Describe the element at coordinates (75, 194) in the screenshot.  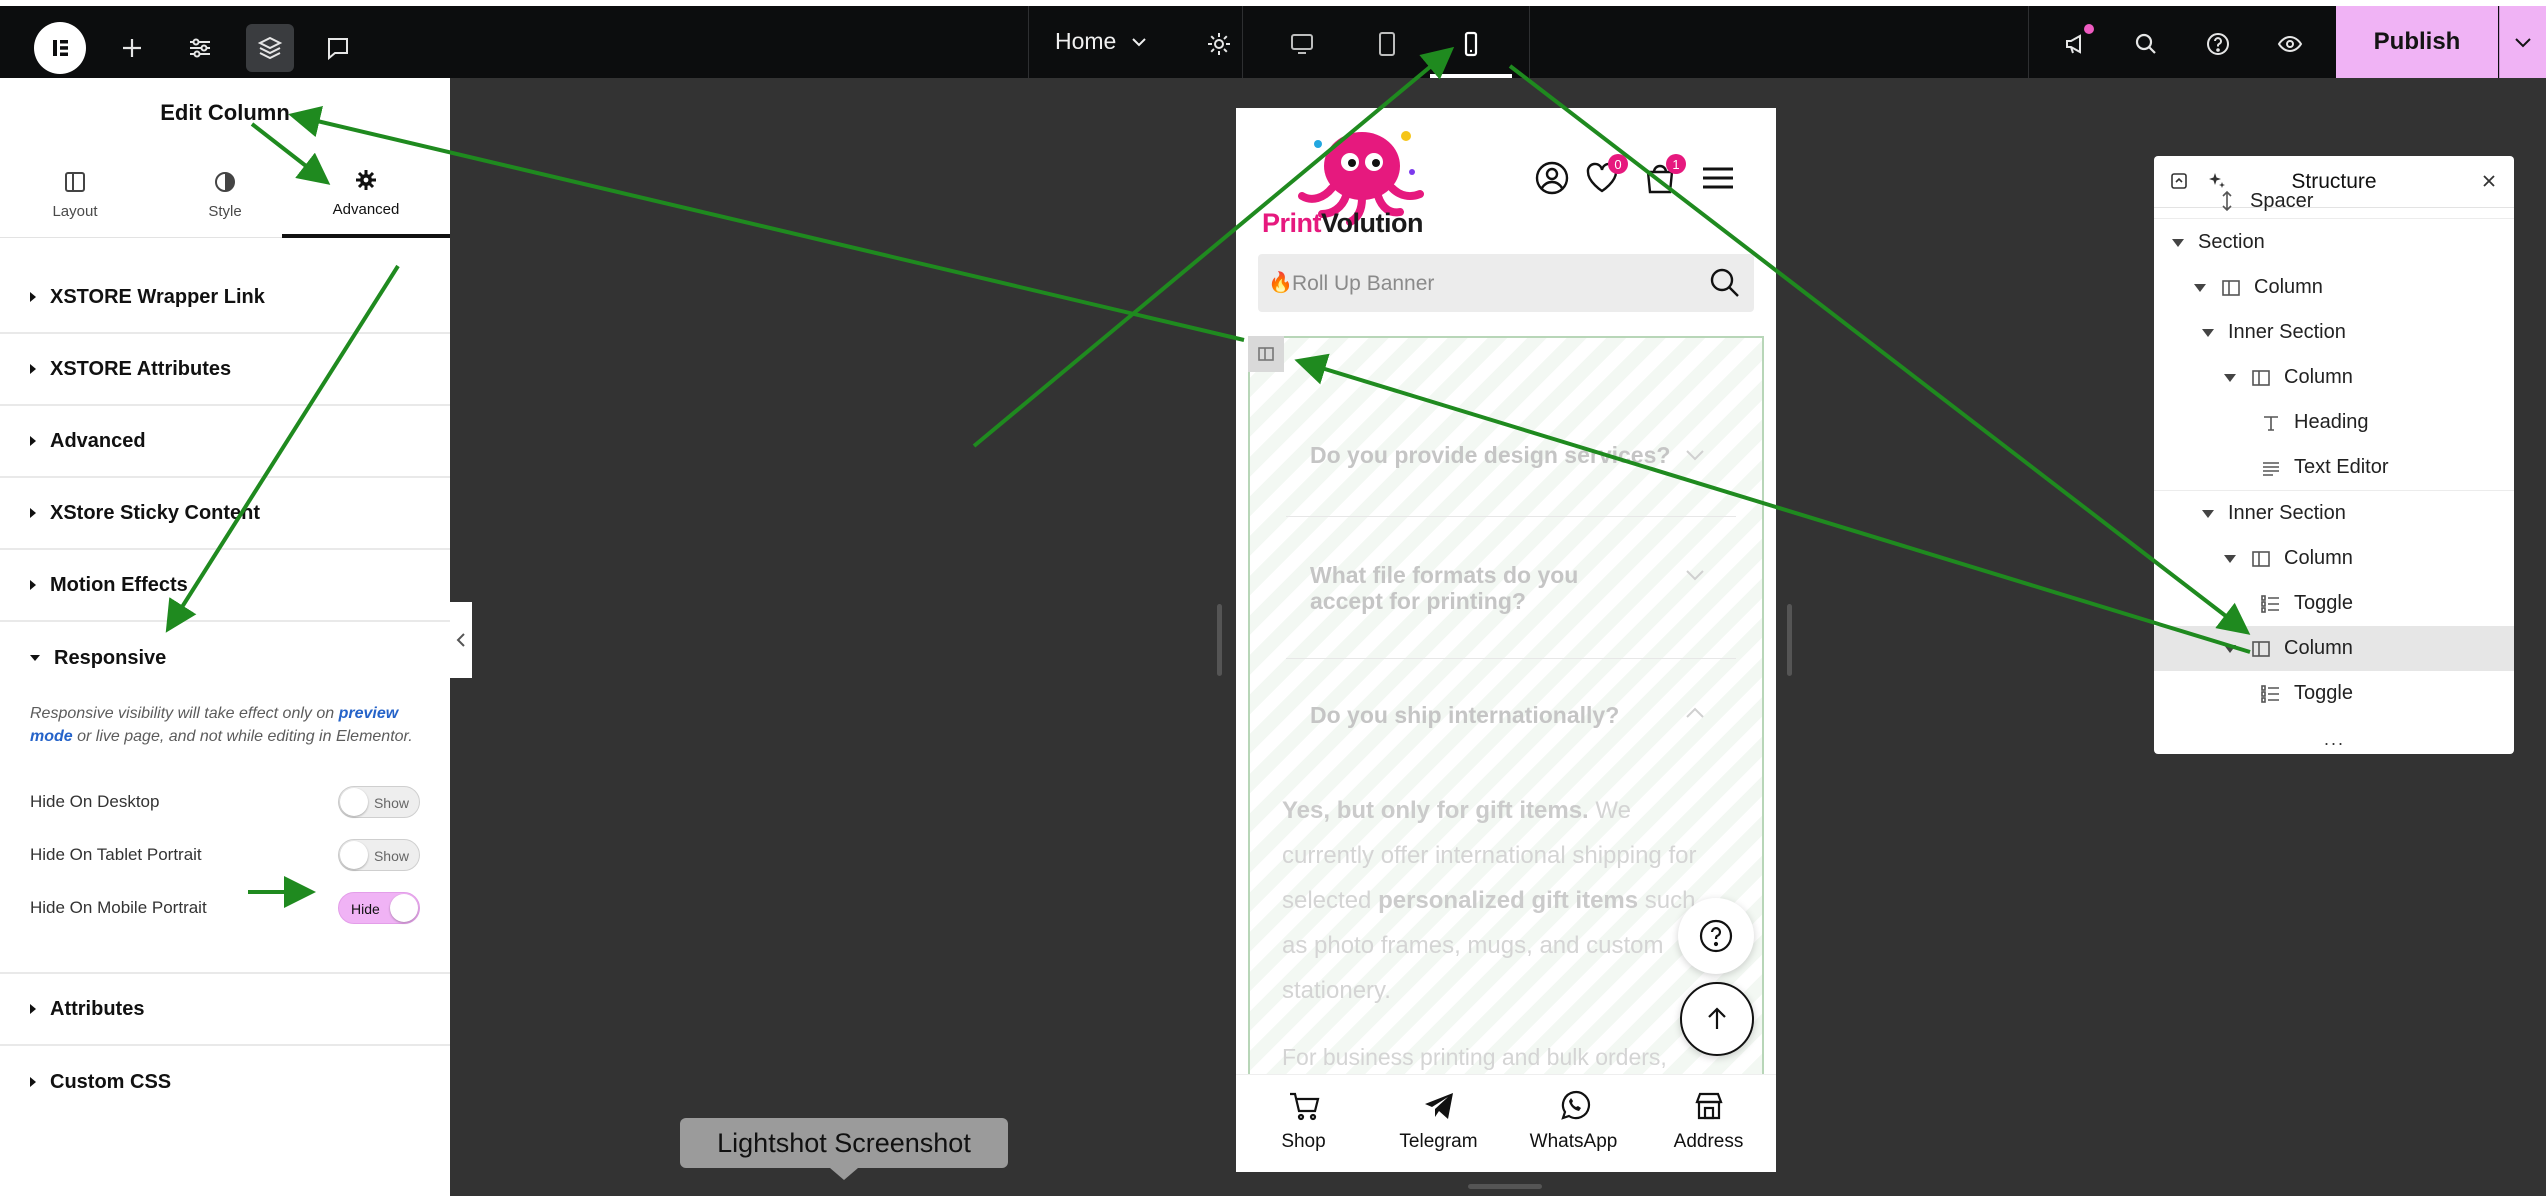
I see `tab-layout: Layout` at that location.